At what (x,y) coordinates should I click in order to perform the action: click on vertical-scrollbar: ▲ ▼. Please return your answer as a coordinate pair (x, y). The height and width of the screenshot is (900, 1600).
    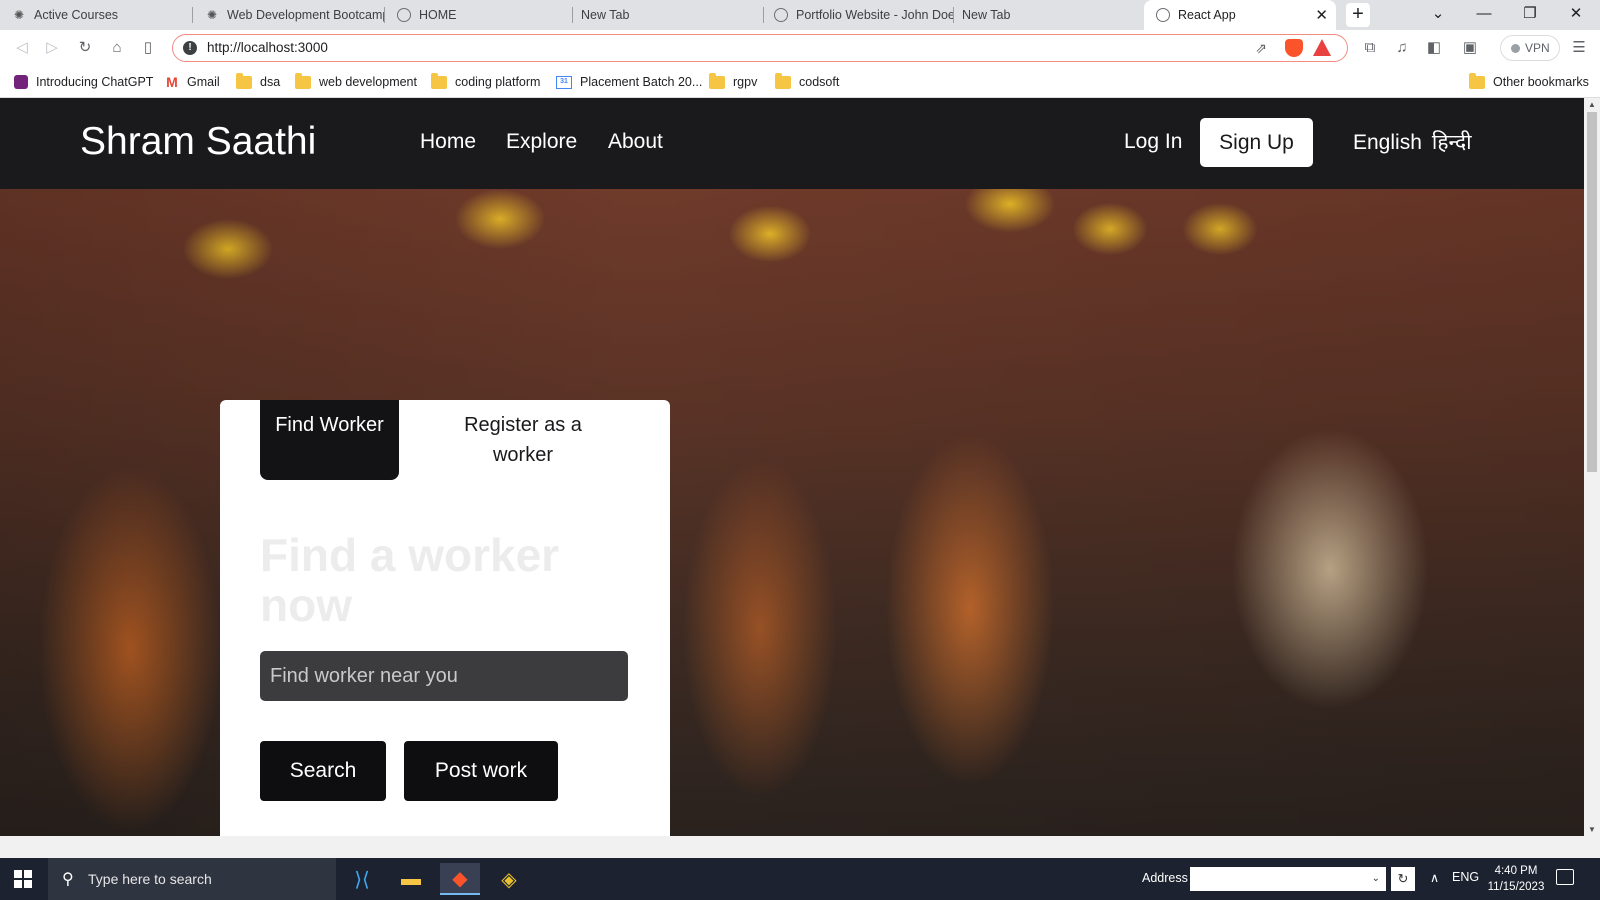
    Looking at the image, I should click on (1592, 467).